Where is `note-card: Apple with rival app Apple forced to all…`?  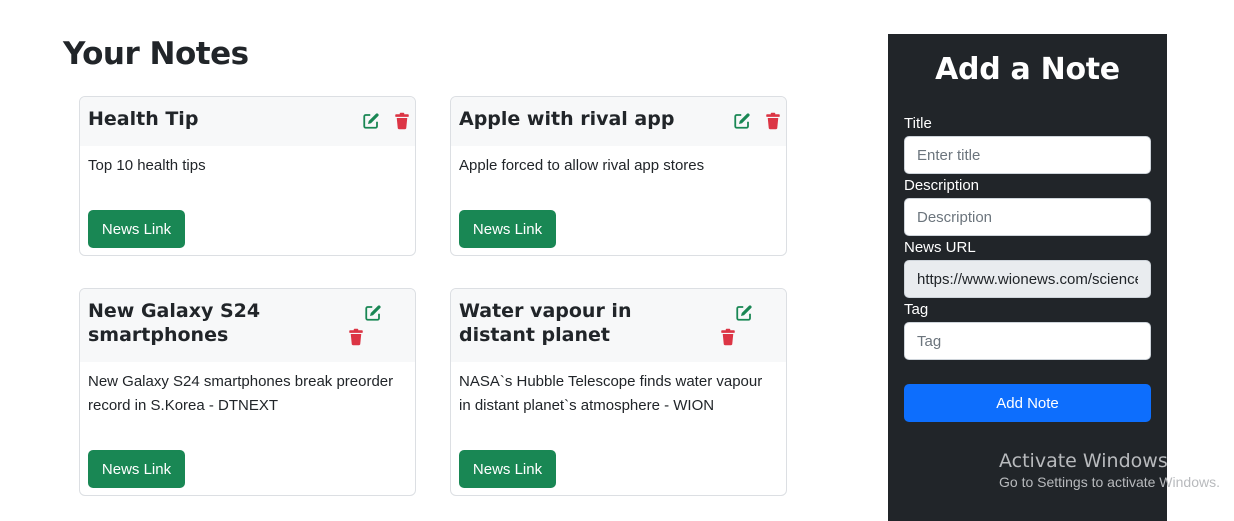 note-card: Apple with rival app Apple forced to all… is located at coordinates (618, 176).